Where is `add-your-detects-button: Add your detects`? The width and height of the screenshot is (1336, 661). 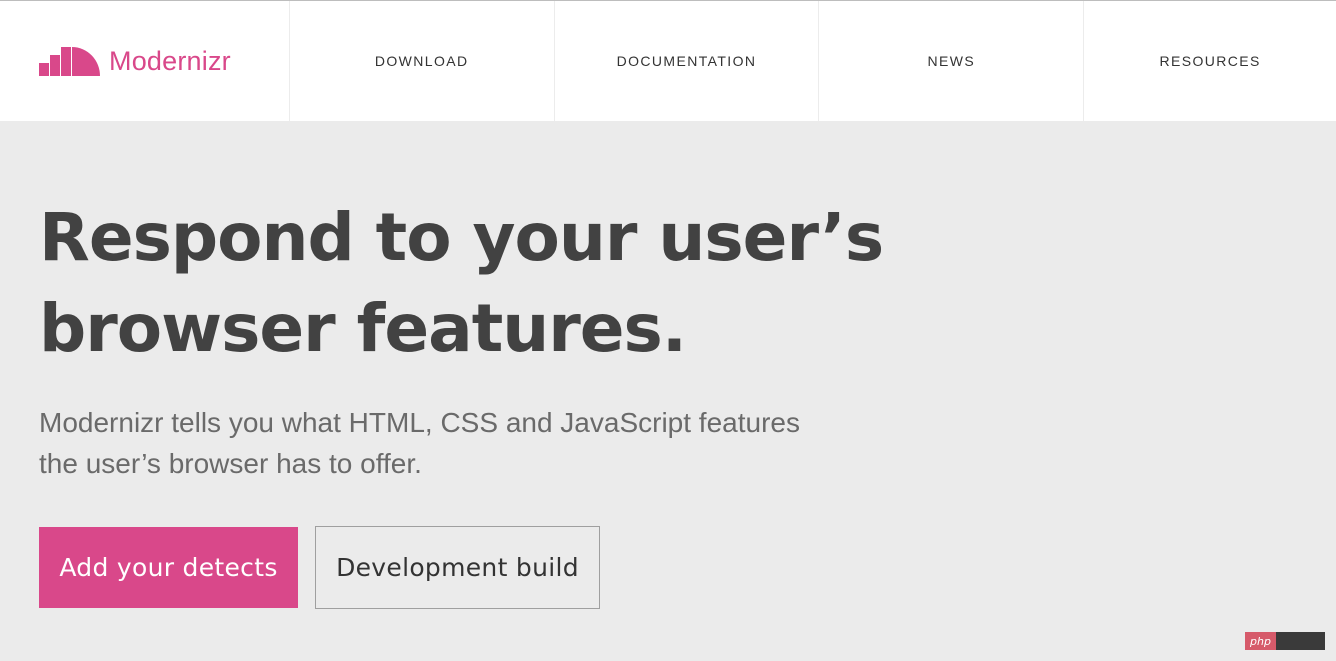 add-your-detects-button: Add your detects is located at coordinates (168, 567).